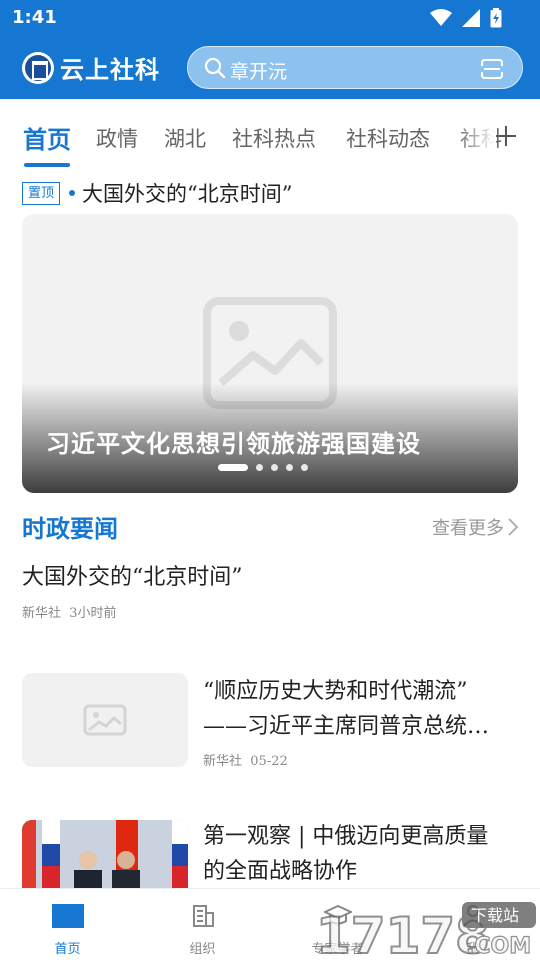  Describe the element at coordinates (185, 138) in the screenshot. I see `tab-hubei: 湖北` at that location.